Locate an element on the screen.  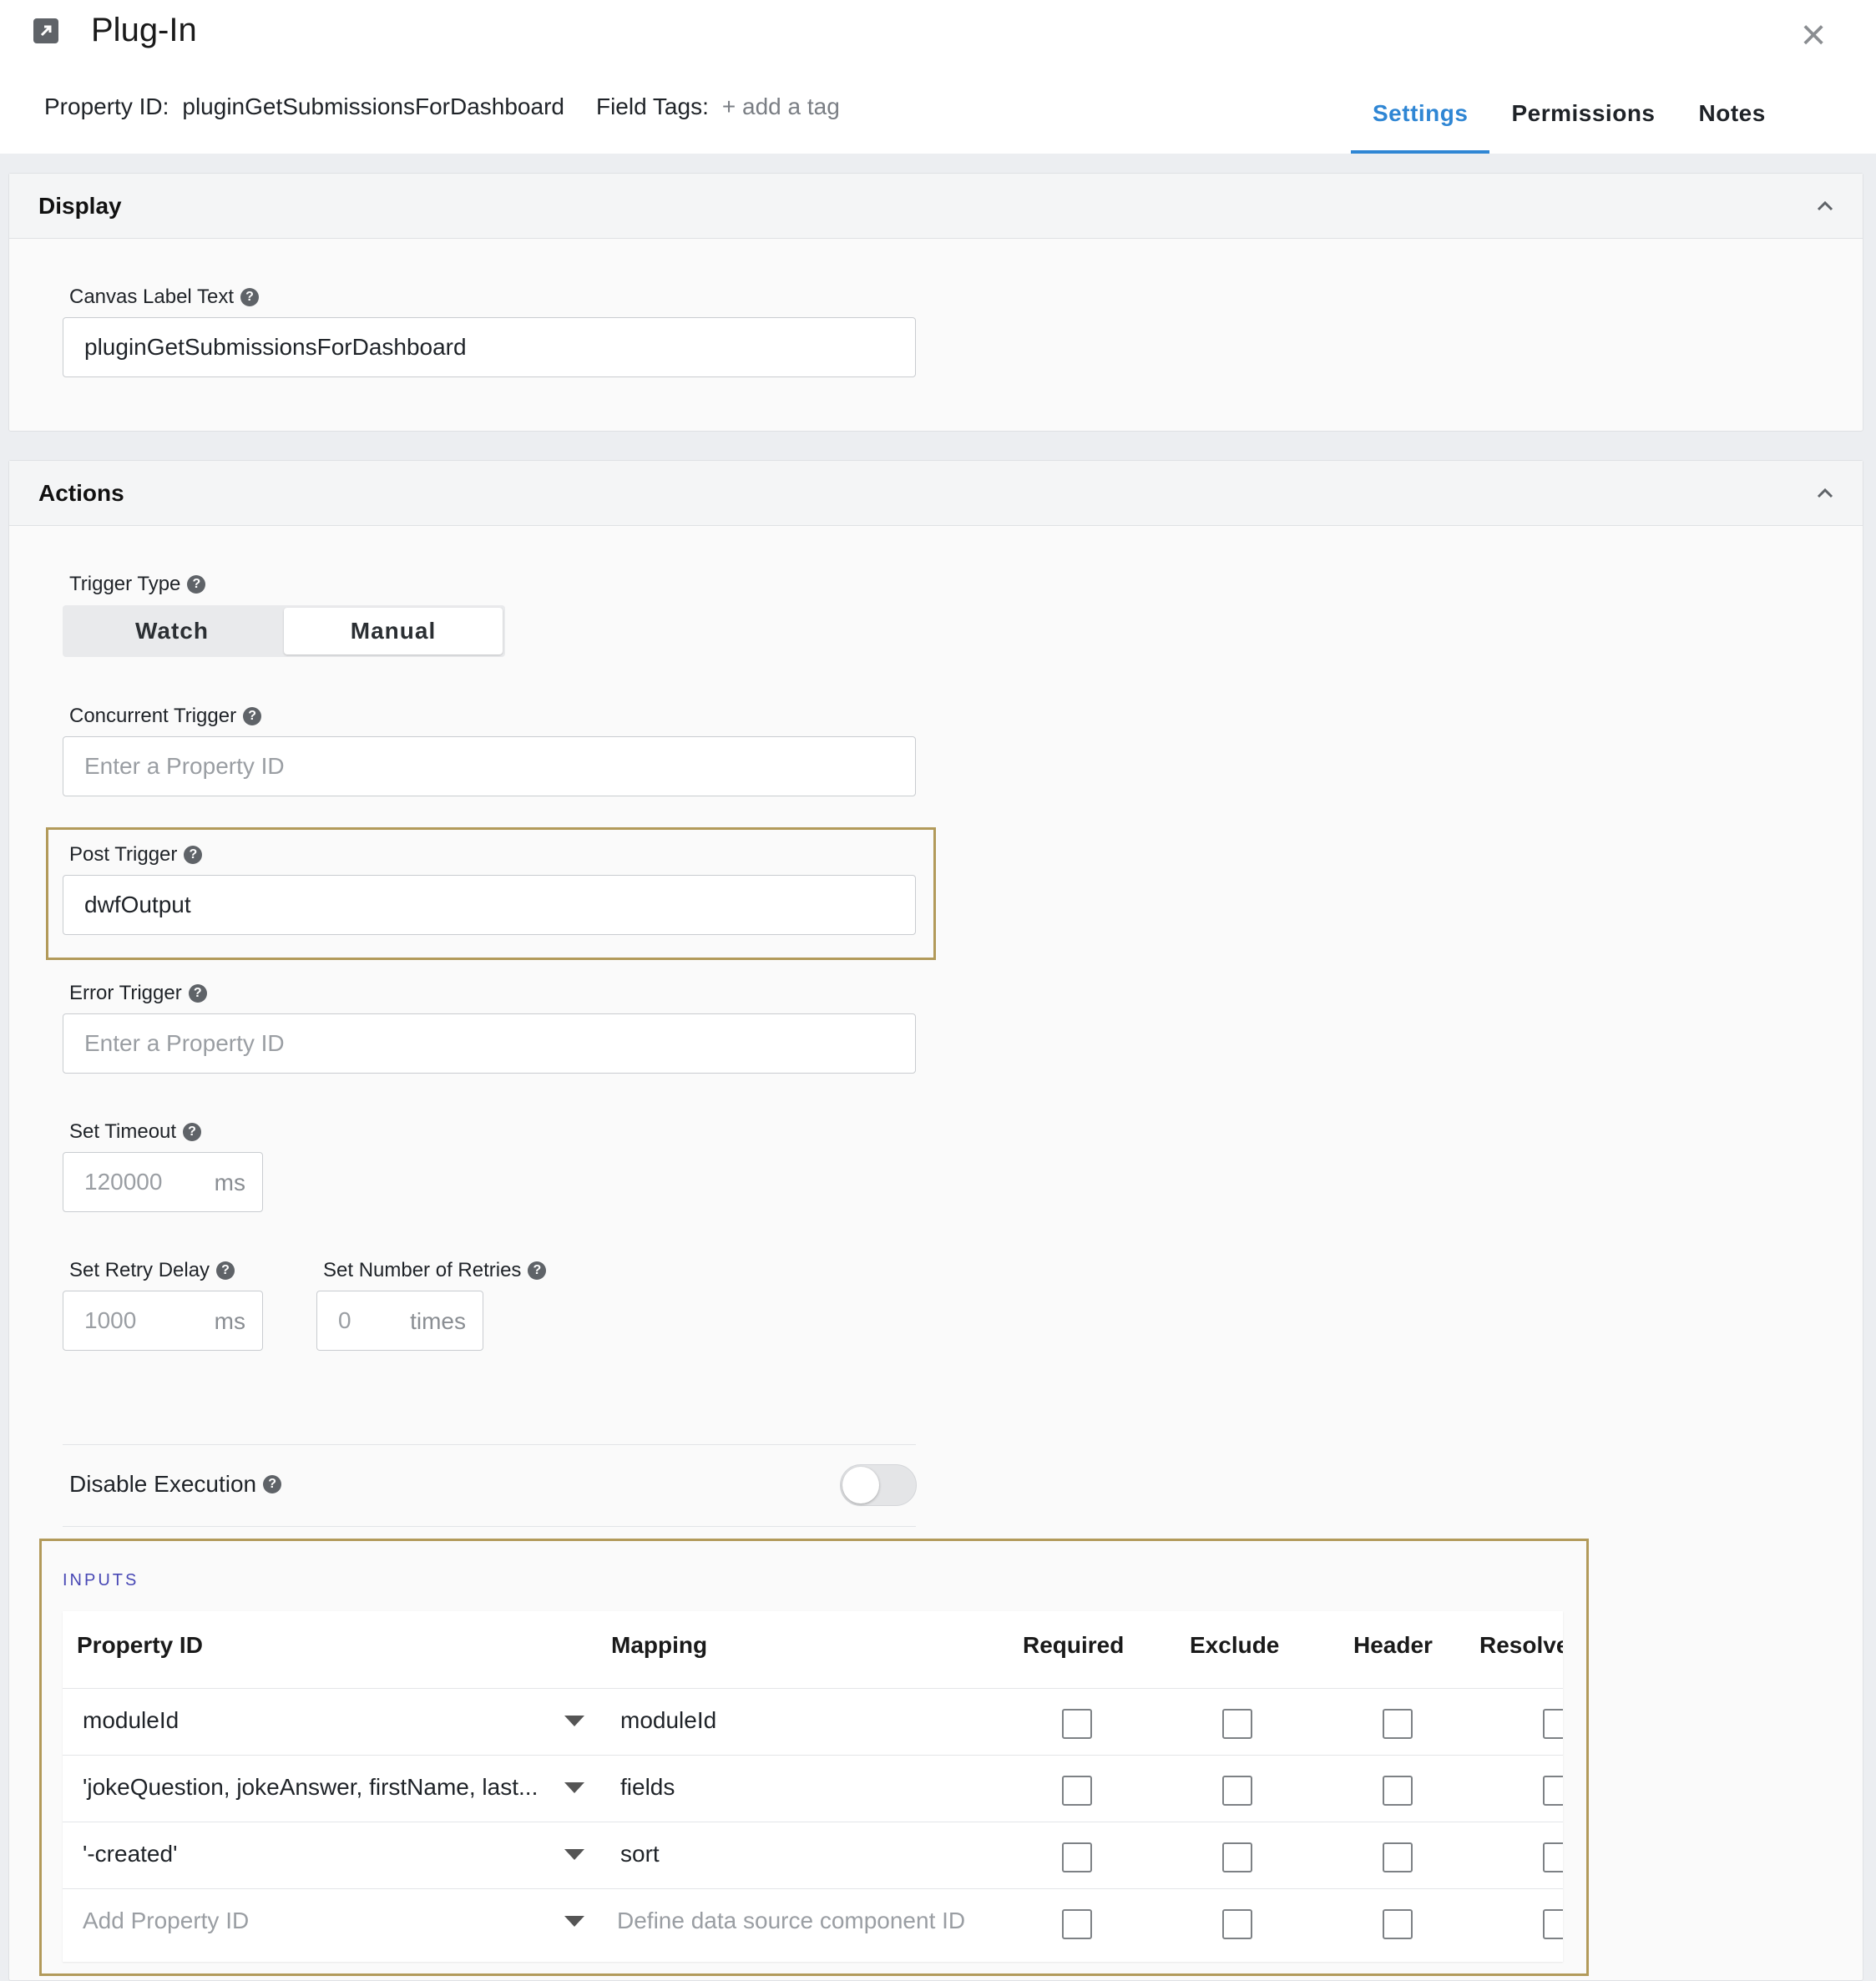
concurrent-trigger-label-text: Concurrent Trigger is located at coordinates (153, 716).